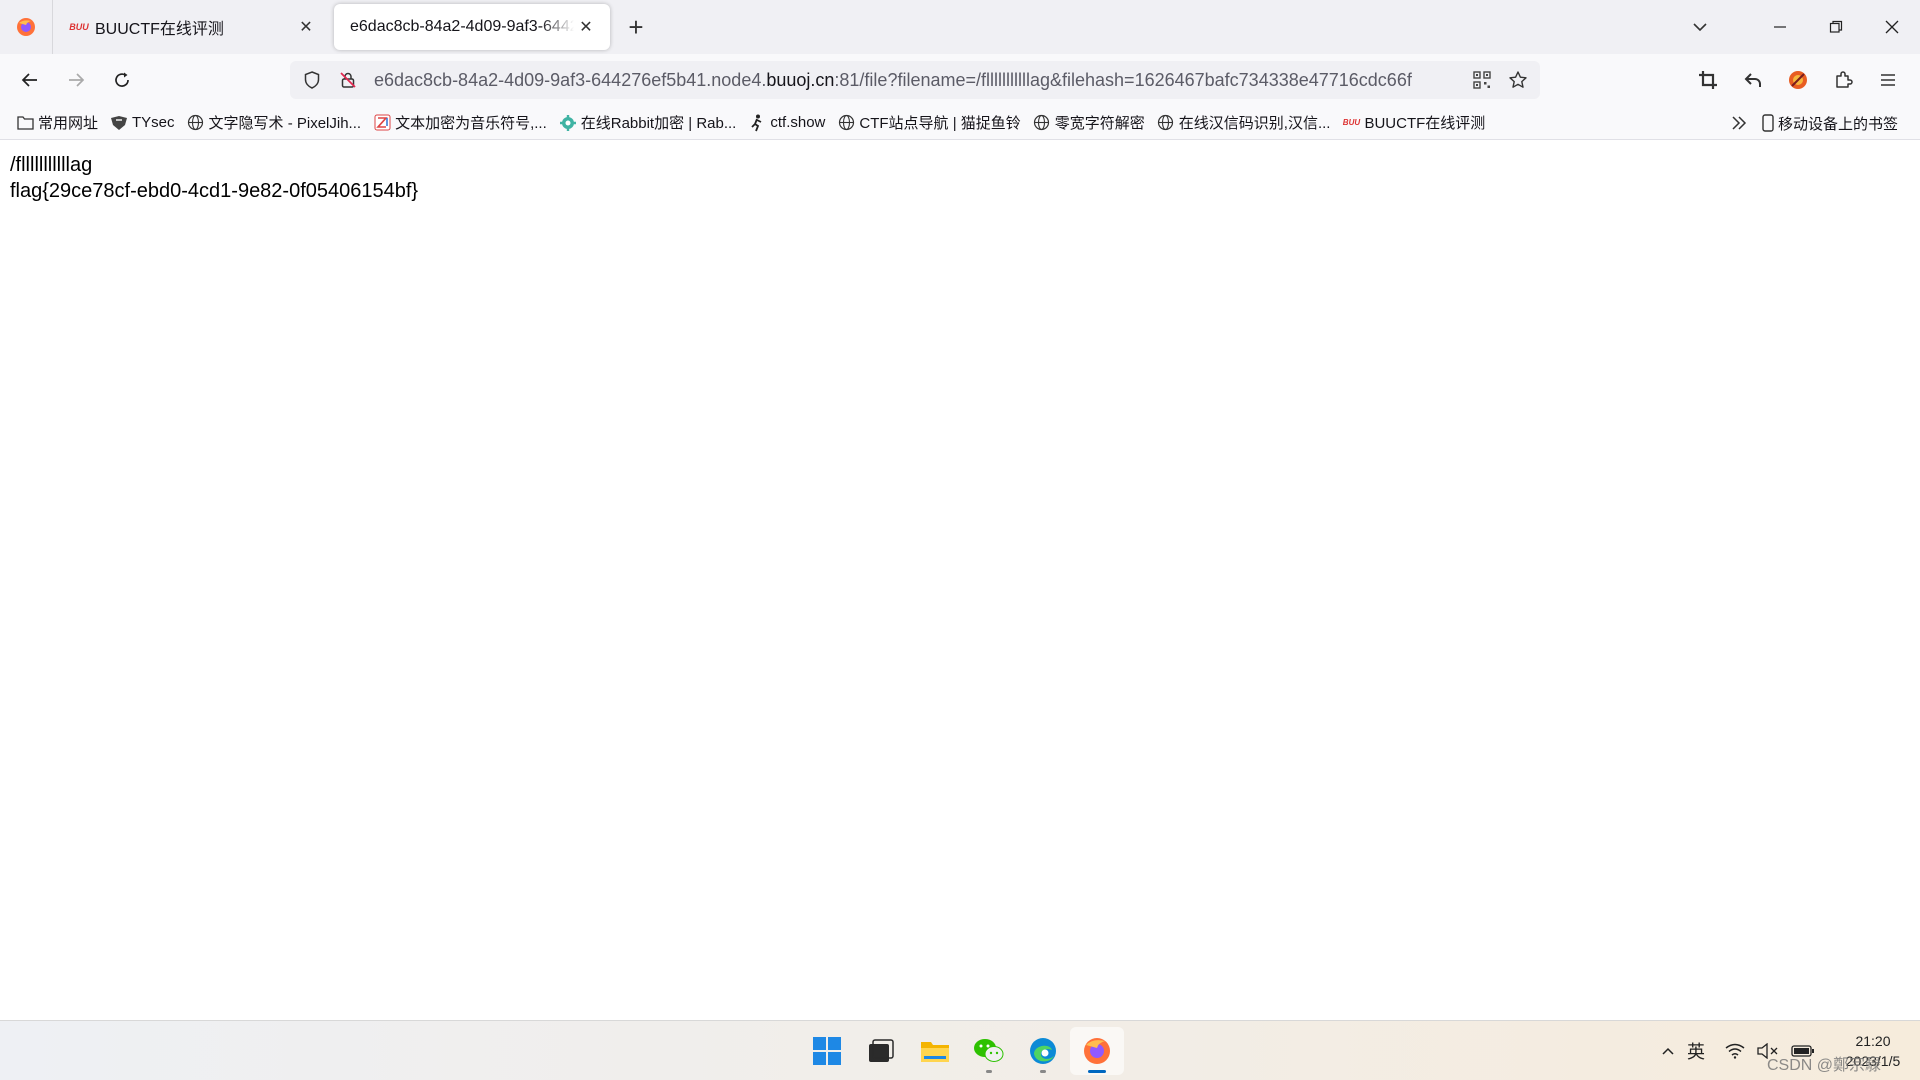 The height and width of the screenshot is (1080, 1920). Describe the element at coordinates (1099, 123) in the screenshot. I see `bookmark-label: 零宽字符解密` at that location.